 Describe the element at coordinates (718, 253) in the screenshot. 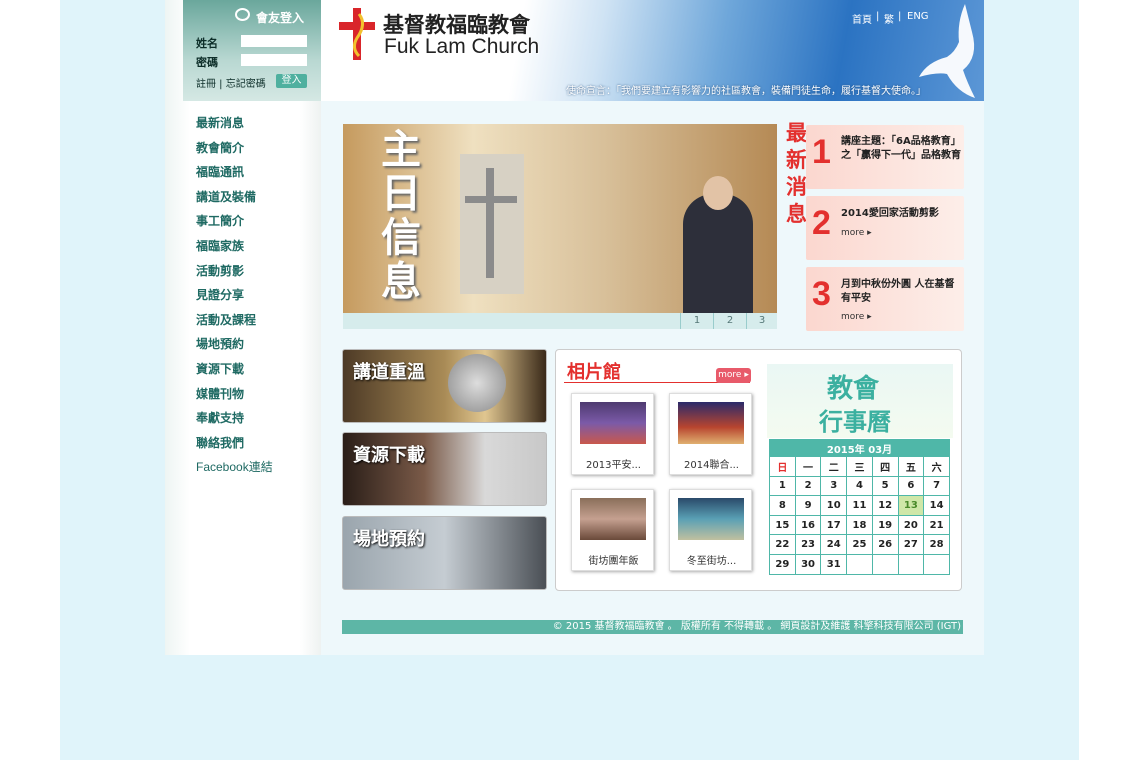

I see `speaker-image` at that location.